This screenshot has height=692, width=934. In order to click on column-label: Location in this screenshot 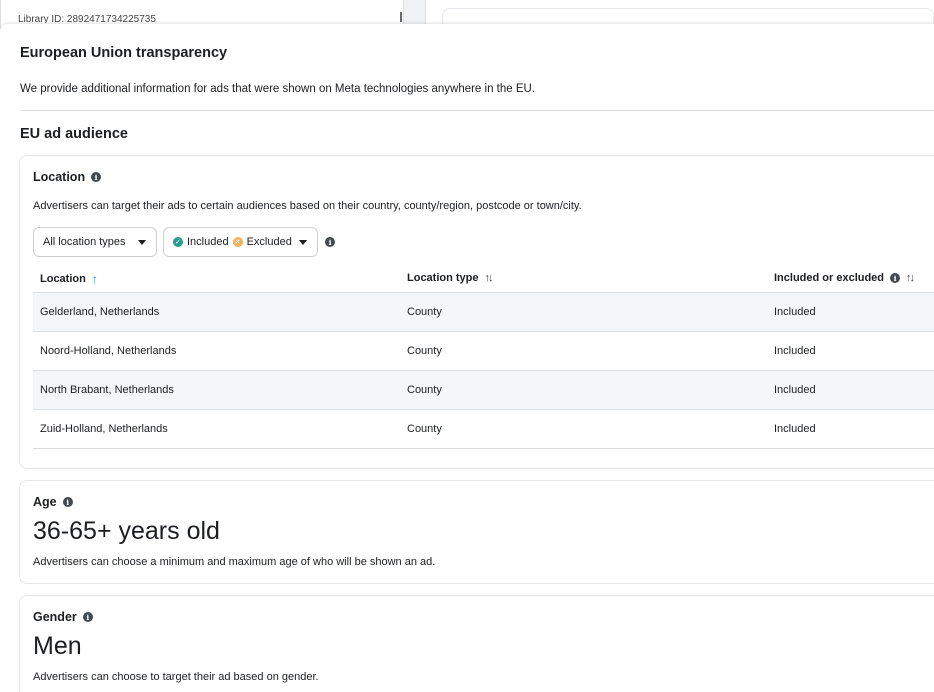, I will do `click(63, 279)`.